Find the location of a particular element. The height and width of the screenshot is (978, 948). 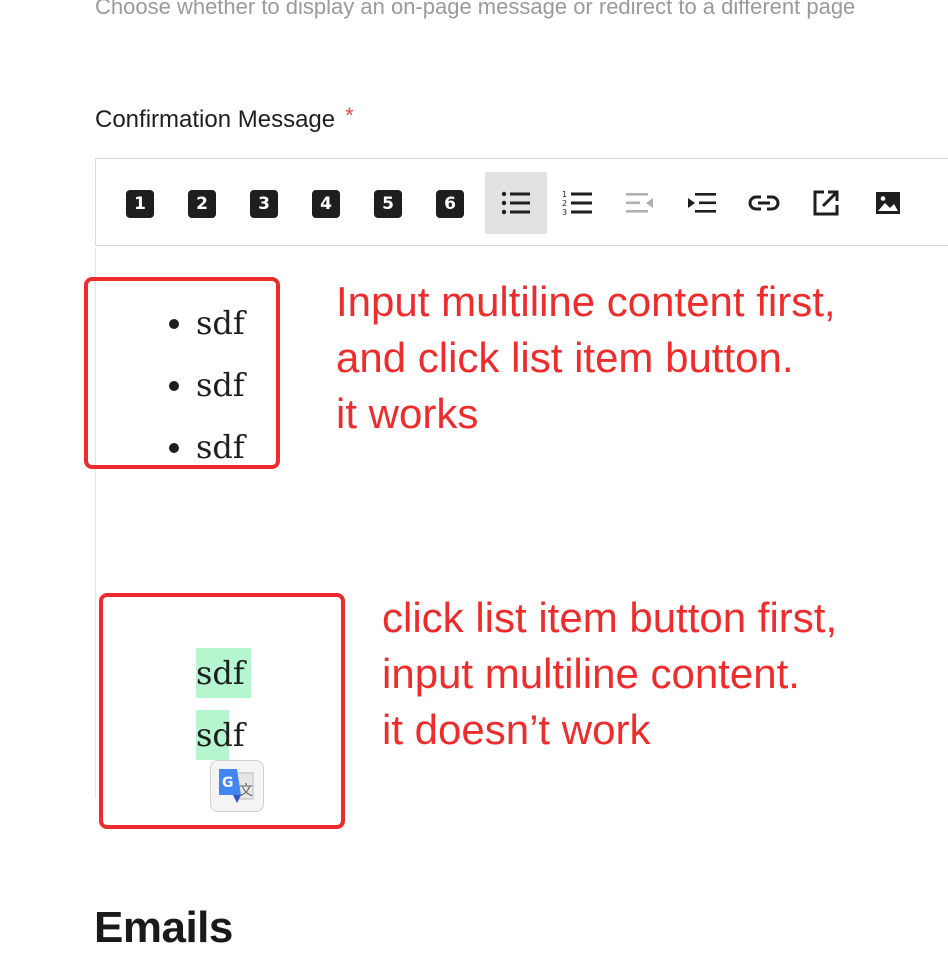

heading-1-button: 1 is located at coordinates (141, 203).